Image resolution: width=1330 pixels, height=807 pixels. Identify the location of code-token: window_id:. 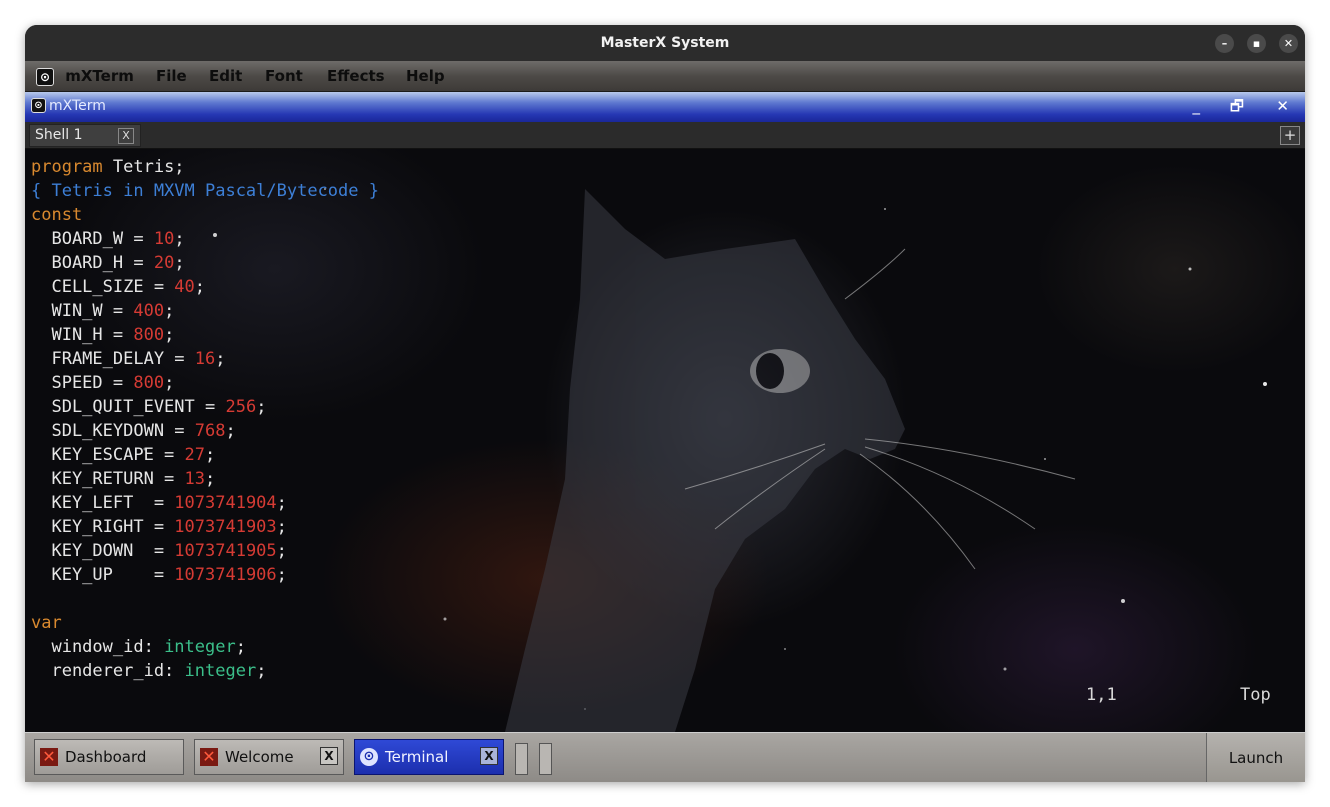
(98, 647).